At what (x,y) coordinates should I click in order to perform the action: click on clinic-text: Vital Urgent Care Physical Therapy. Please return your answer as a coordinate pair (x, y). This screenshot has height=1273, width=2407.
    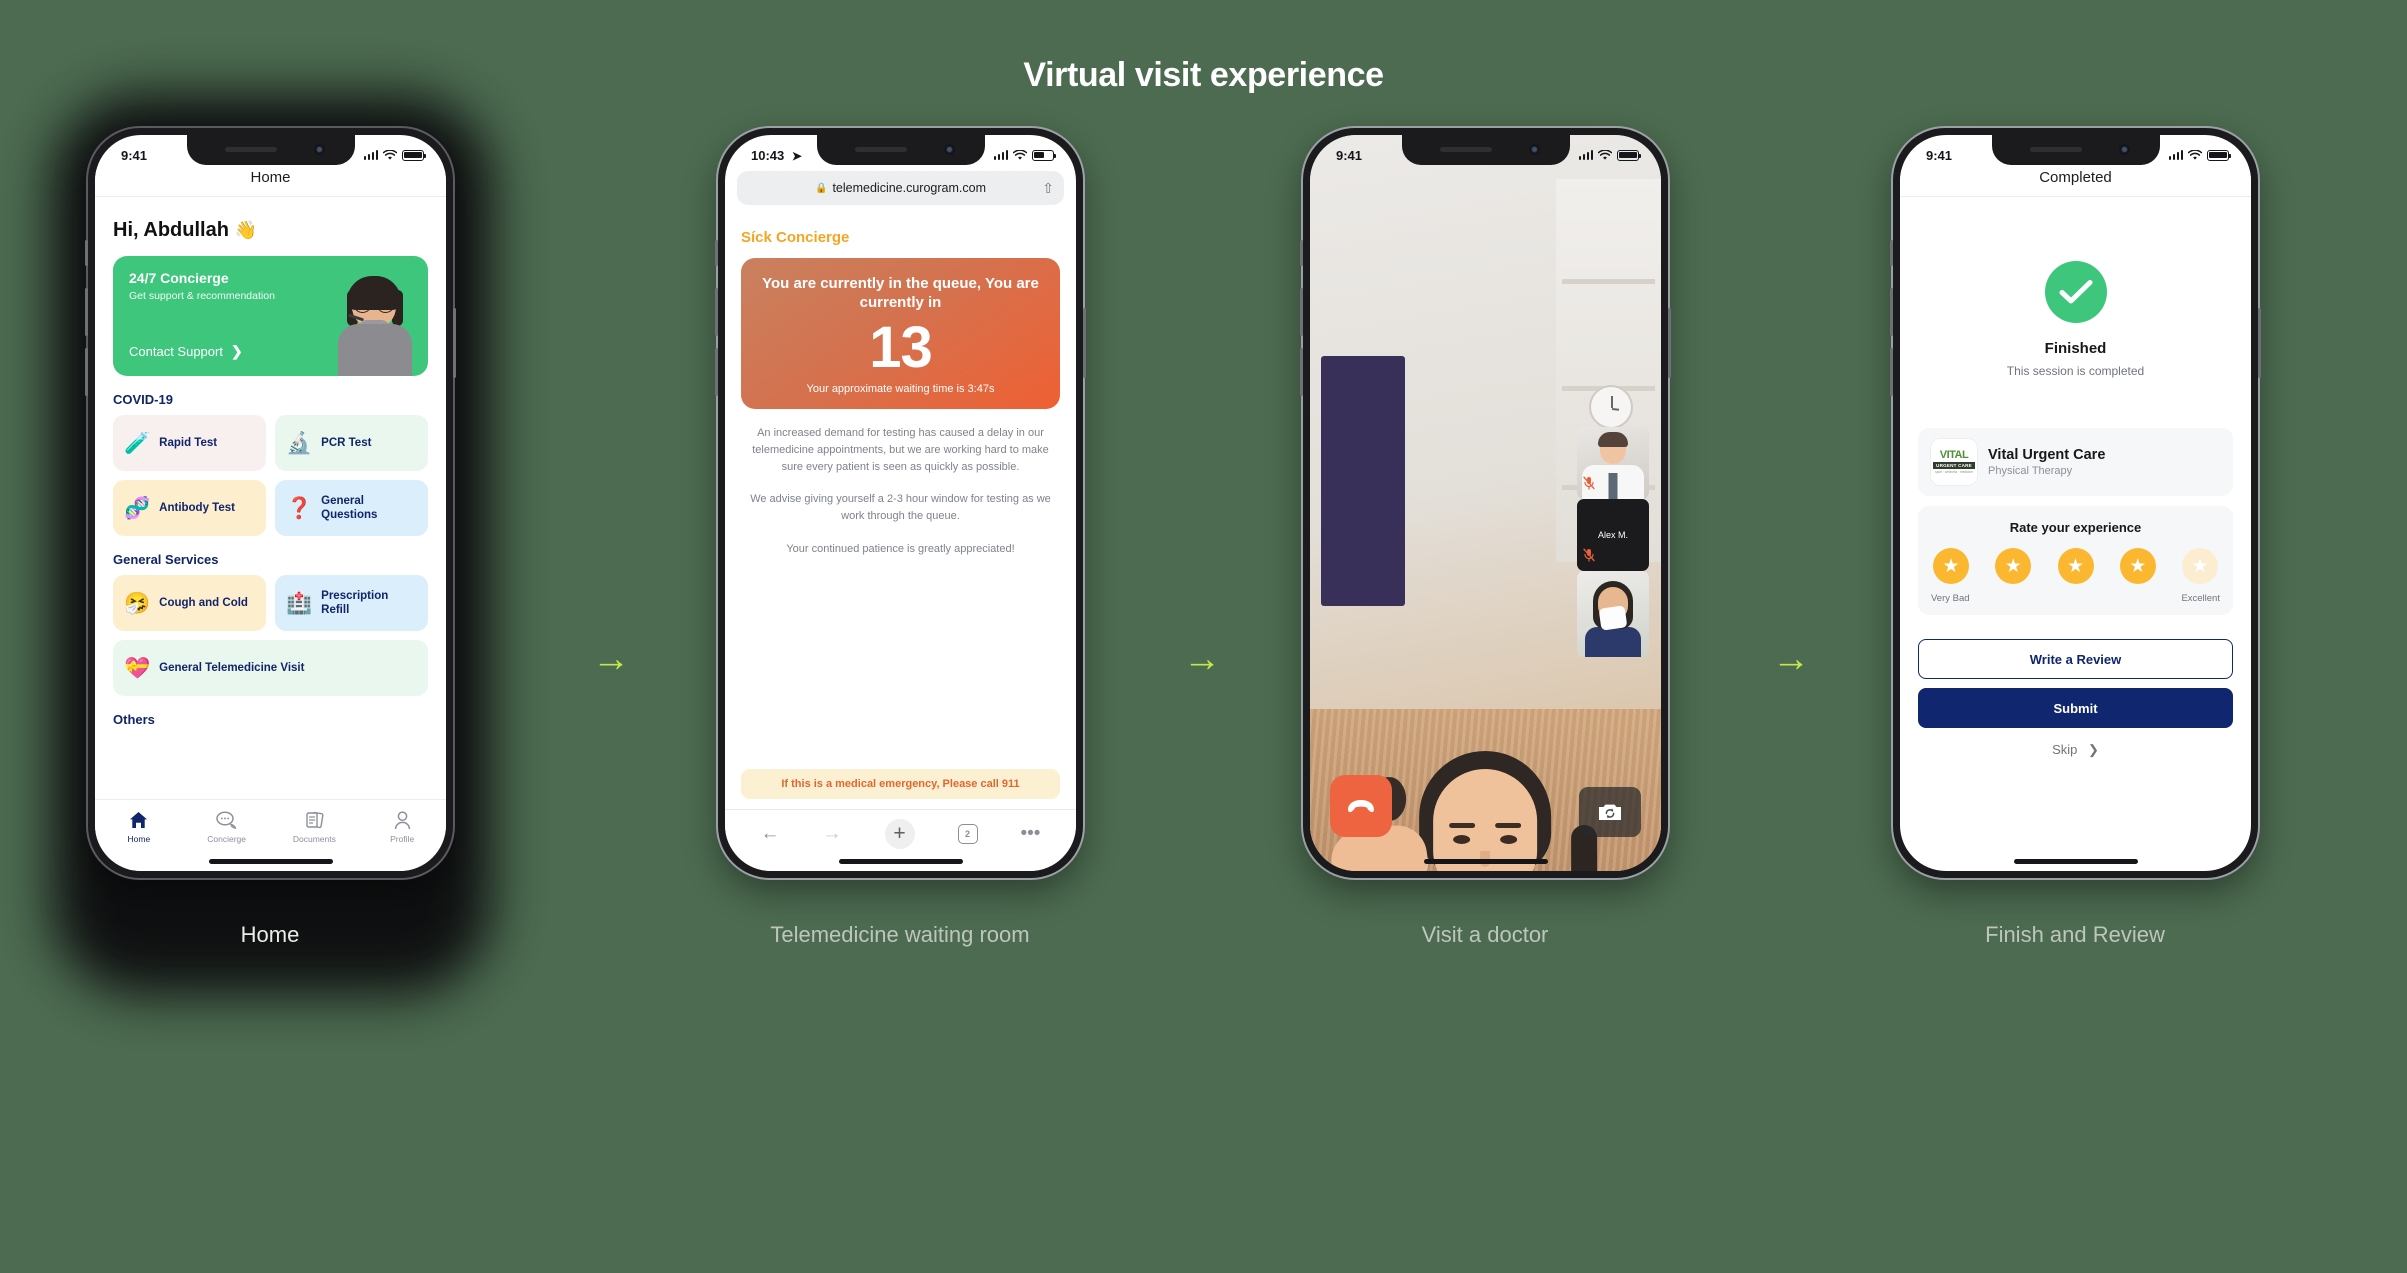
    Looking at the image, I should click on (2046, 462).